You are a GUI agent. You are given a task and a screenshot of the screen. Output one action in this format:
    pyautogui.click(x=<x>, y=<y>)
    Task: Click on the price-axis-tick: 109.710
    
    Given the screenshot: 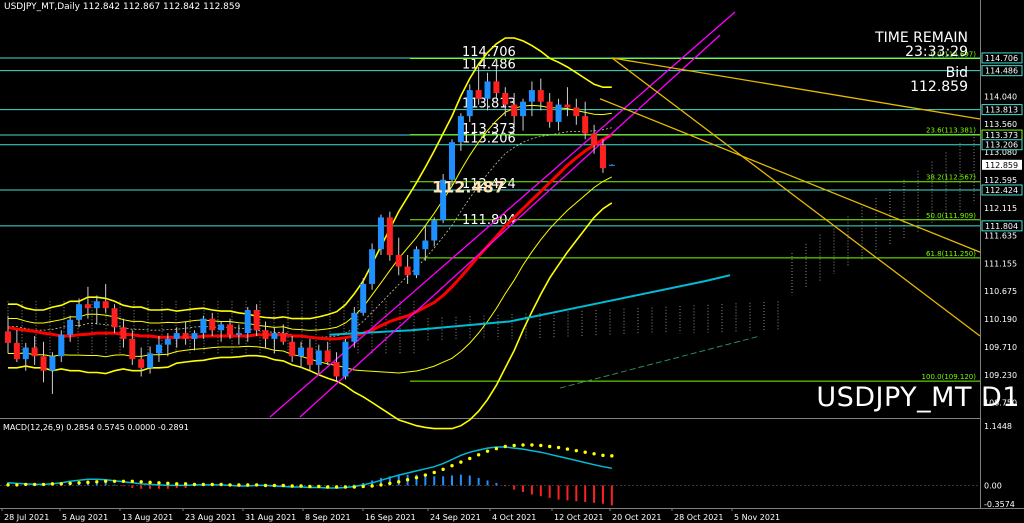 What is the action you would take?
    pyautogui.click(x=1000, y=347)
    